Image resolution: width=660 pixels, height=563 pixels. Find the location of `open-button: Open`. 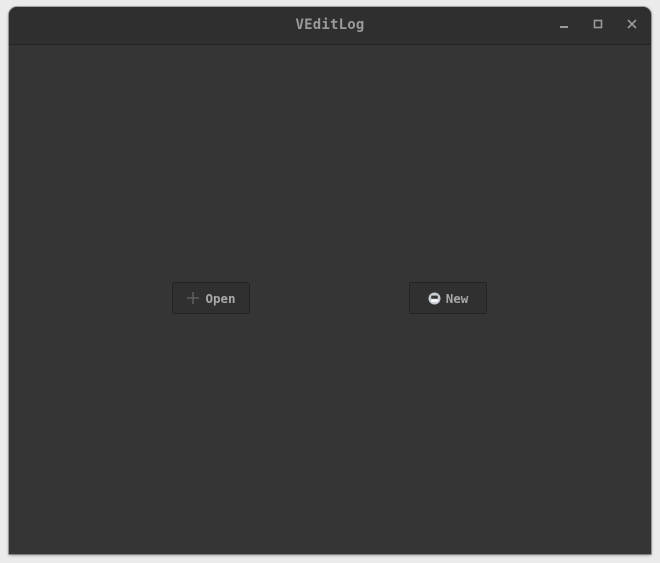

open-button: Open is located at coordinates (211, 298).